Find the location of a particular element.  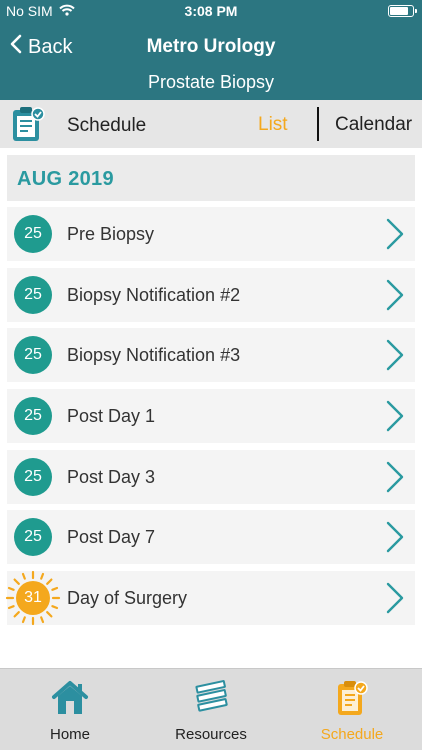

list-item: 25 Biopsy Notification #3 is located at coordinates (211, 355).